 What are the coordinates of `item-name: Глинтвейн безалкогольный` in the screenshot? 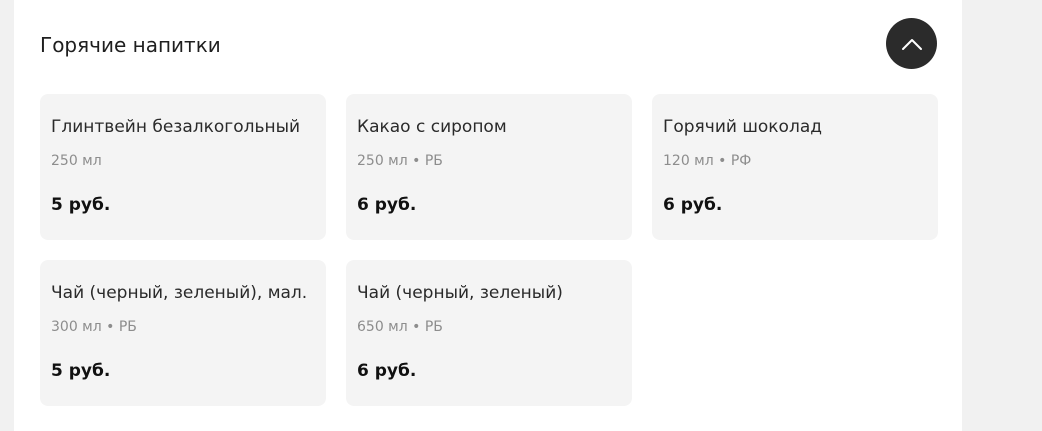 It's located at (176, 127).